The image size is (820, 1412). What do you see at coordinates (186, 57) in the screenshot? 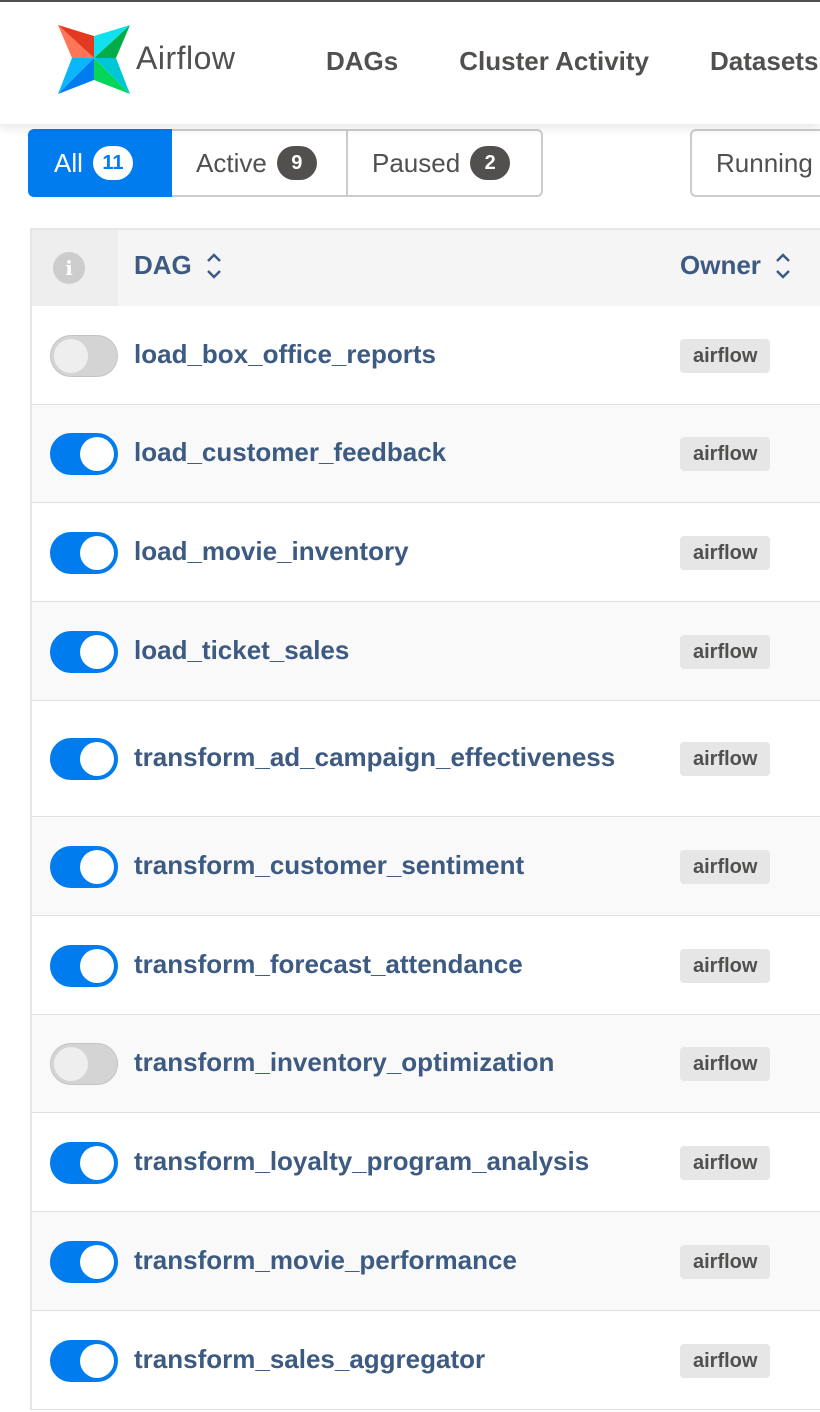
I see `brand-name: Airflow` at bounding box center [186, 57].